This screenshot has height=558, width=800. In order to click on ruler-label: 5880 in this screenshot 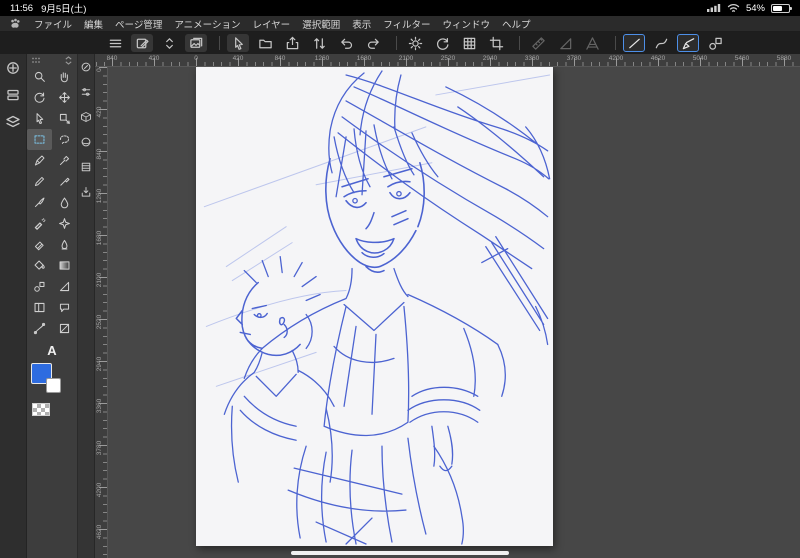, I will do `click(784, 58)`.